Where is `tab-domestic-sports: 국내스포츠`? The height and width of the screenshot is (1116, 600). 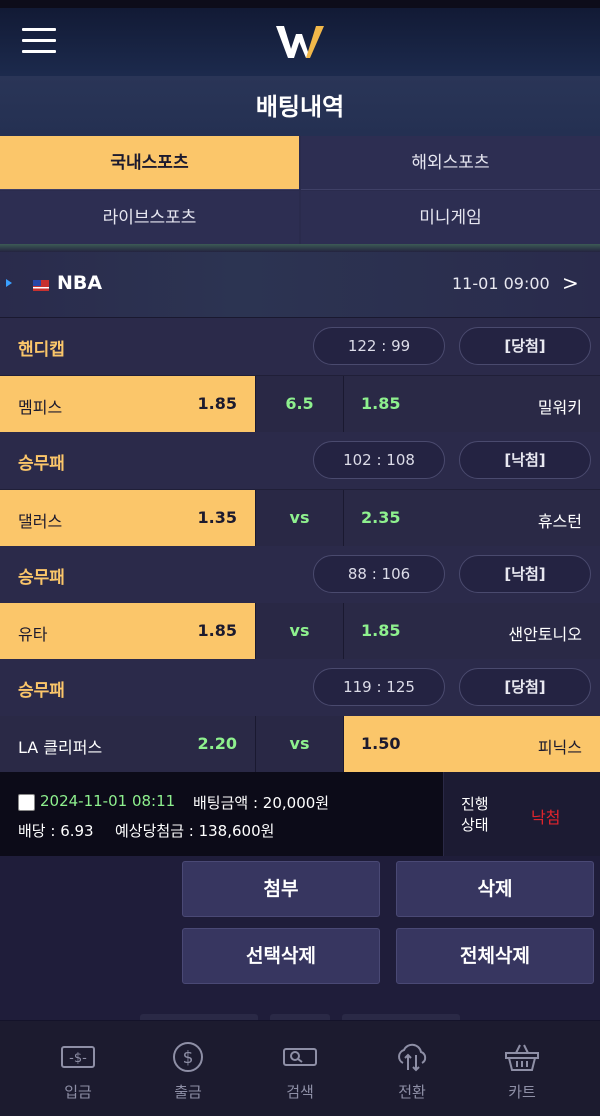 tab-domestic-sports: 국내스포츠 is located at coordinates (149, 163).